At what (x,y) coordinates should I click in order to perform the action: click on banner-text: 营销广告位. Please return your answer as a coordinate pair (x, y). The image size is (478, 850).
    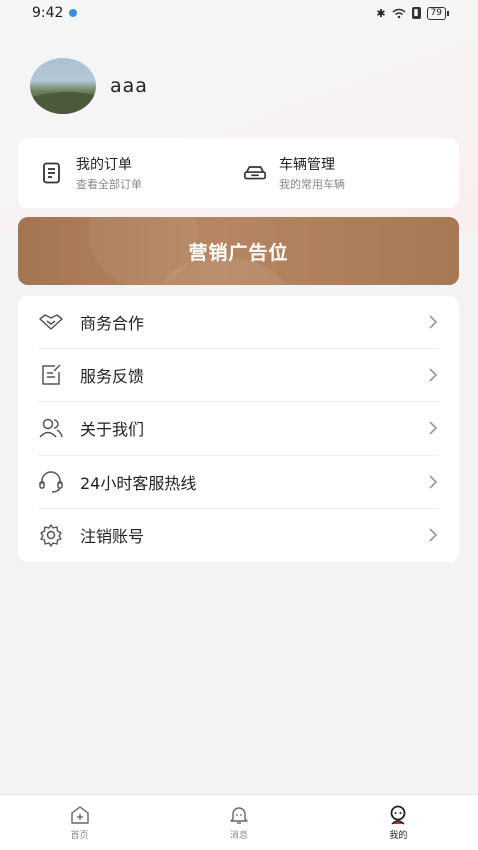
    Looking at the image, I should click on (238, 252).